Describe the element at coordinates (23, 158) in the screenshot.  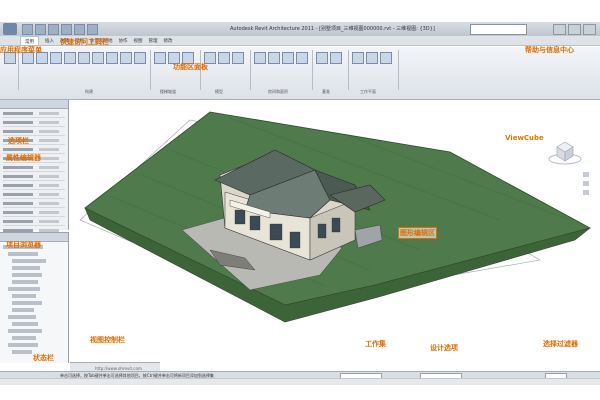
I see `properties-callout: 属性编辑器` at that location.